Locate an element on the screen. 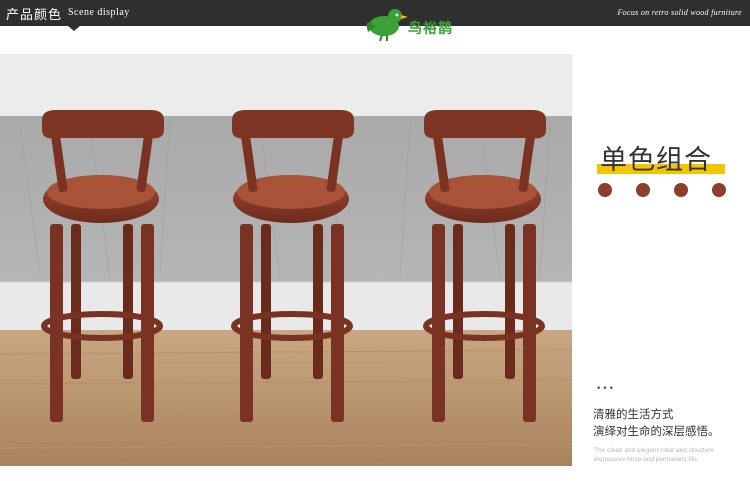 The image size is (750, 481). description-line: 演绎对生命的深层感悟。 is located at coordinates (656, 431).